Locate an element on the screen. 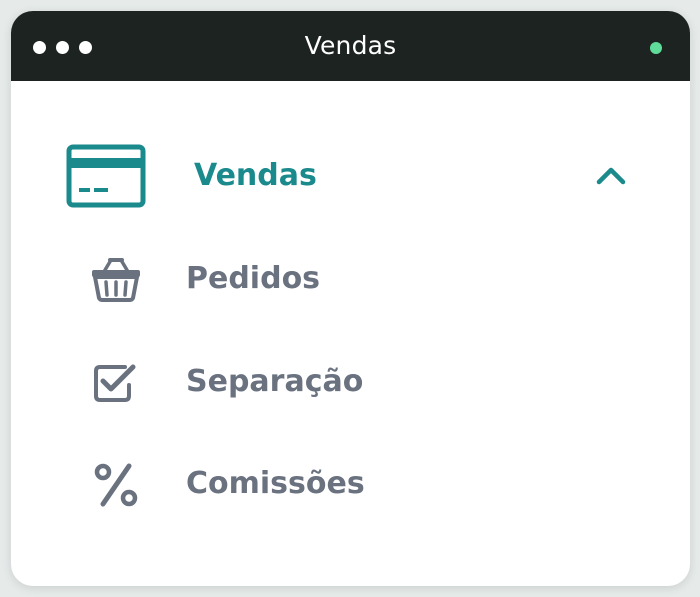 Image resolution: width=700 pixels, height=597 pixels. window-title: Vendas is located at coordinates (350, 45).